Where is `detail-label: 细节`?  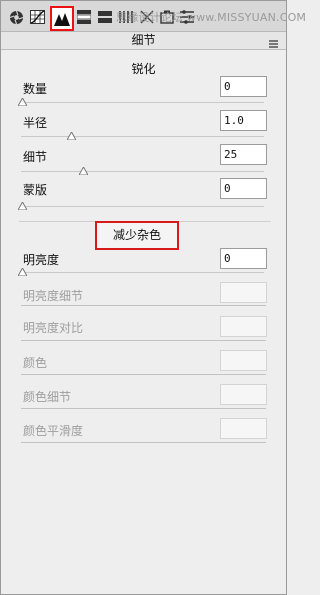 detail-label: 细节 is located at coordinates (35, 157).